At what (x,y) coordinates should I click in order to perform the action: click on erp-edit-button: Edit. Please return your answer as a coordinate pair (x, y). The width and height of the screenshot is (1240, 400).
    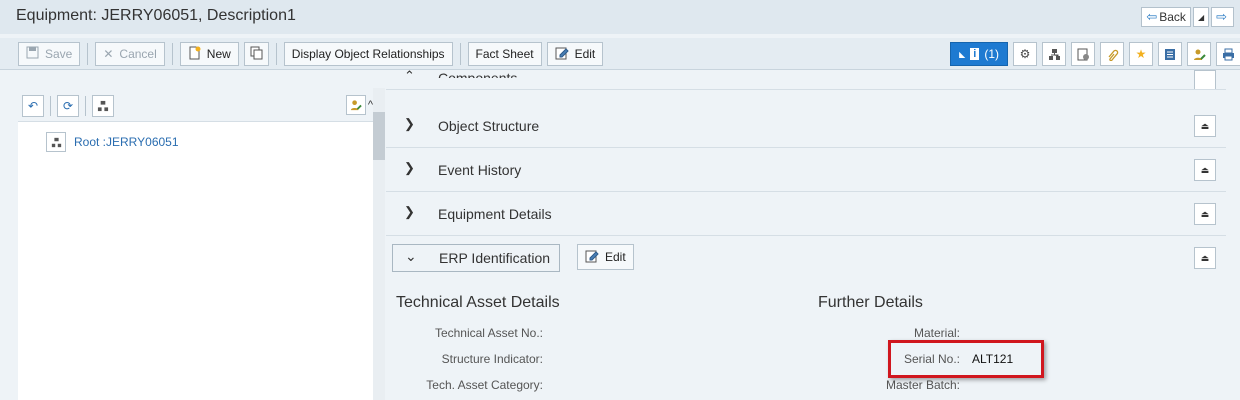
    Looking at the image, I should click on (605, 257).